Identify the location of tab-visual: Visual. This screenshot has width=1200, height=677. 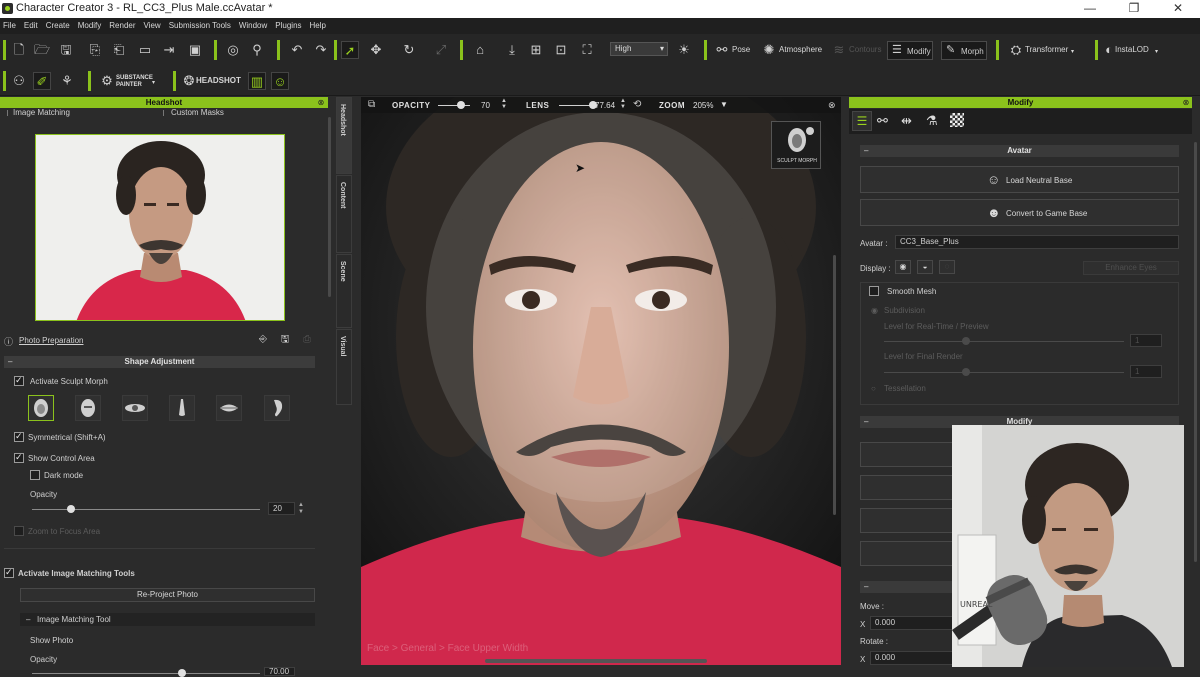
(344, 367).